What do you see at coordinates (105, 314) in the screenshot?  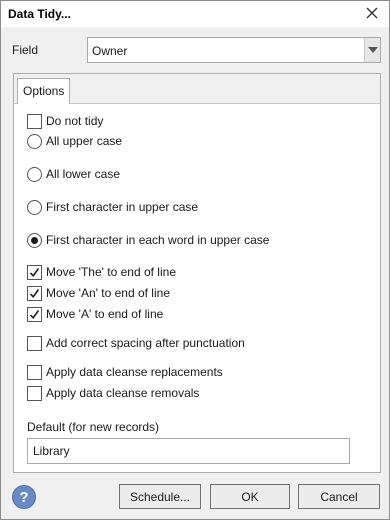 I see `move-a-label: Move 'A' to end of line` at bounding box center [105, 314].